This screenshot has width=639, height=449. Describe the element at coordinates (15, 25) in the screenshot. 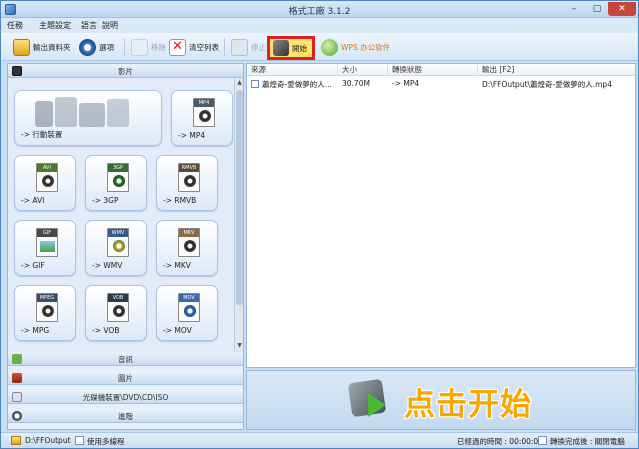

I see `menu-task: 任務` at that location.